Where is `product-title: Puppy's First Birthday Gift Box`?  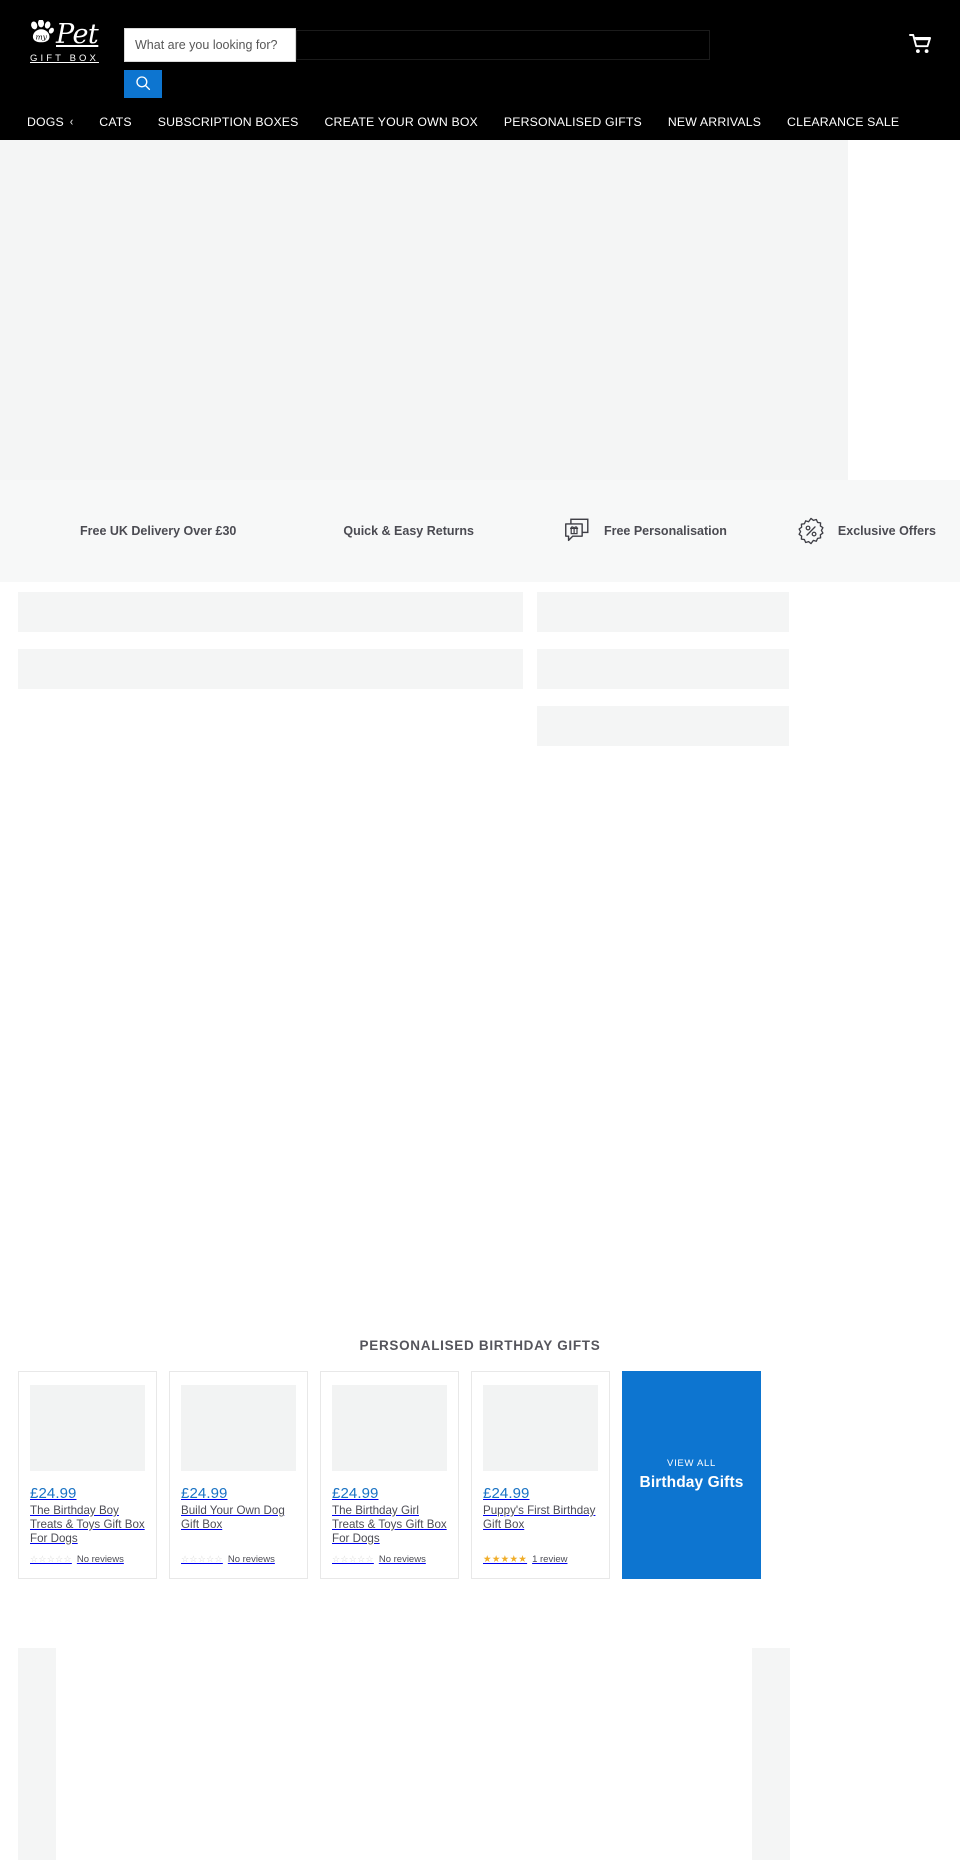 product-title: Puppy's First Birthday Gift Box is located at coordinates (539, 1517).